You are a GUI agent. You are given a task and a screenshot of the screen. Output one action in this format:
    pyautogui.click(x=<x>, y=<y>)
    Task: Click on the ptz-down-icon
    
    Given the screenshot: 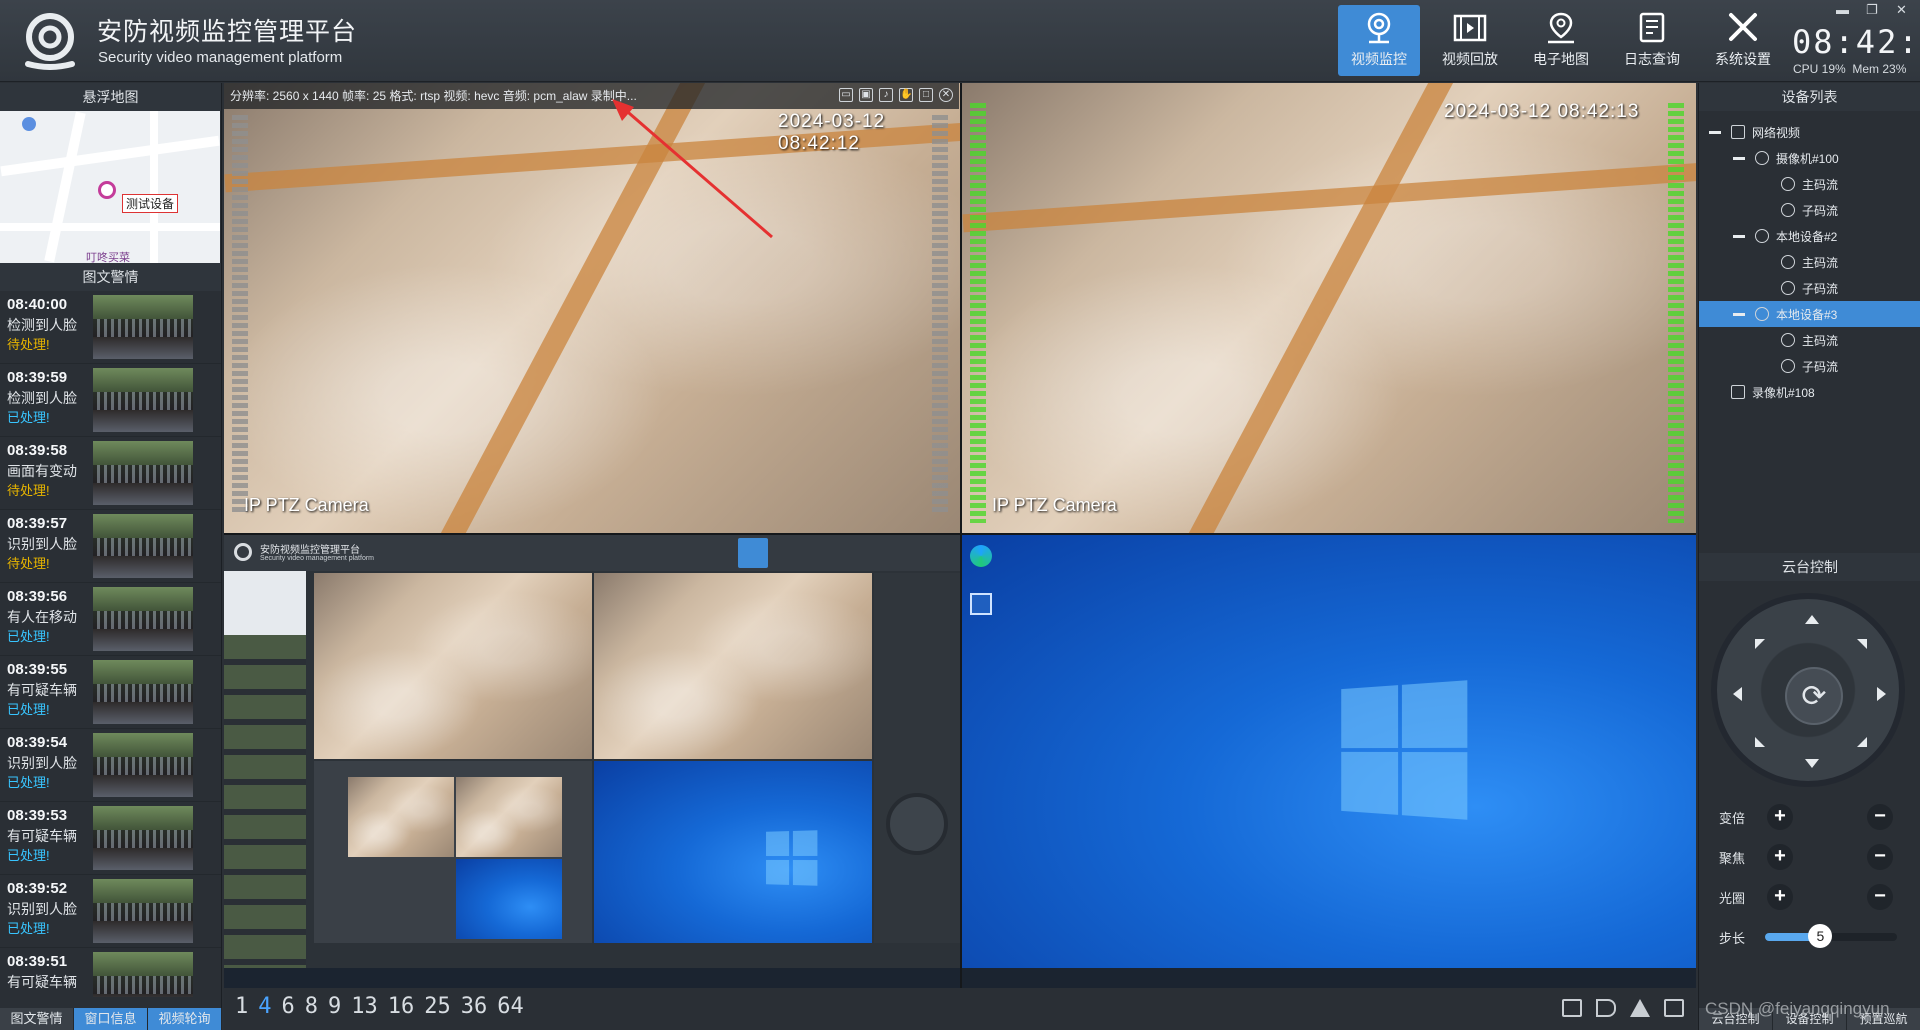 What is the action you would take?
    pyautogui.click(x=1812, y=763)
    